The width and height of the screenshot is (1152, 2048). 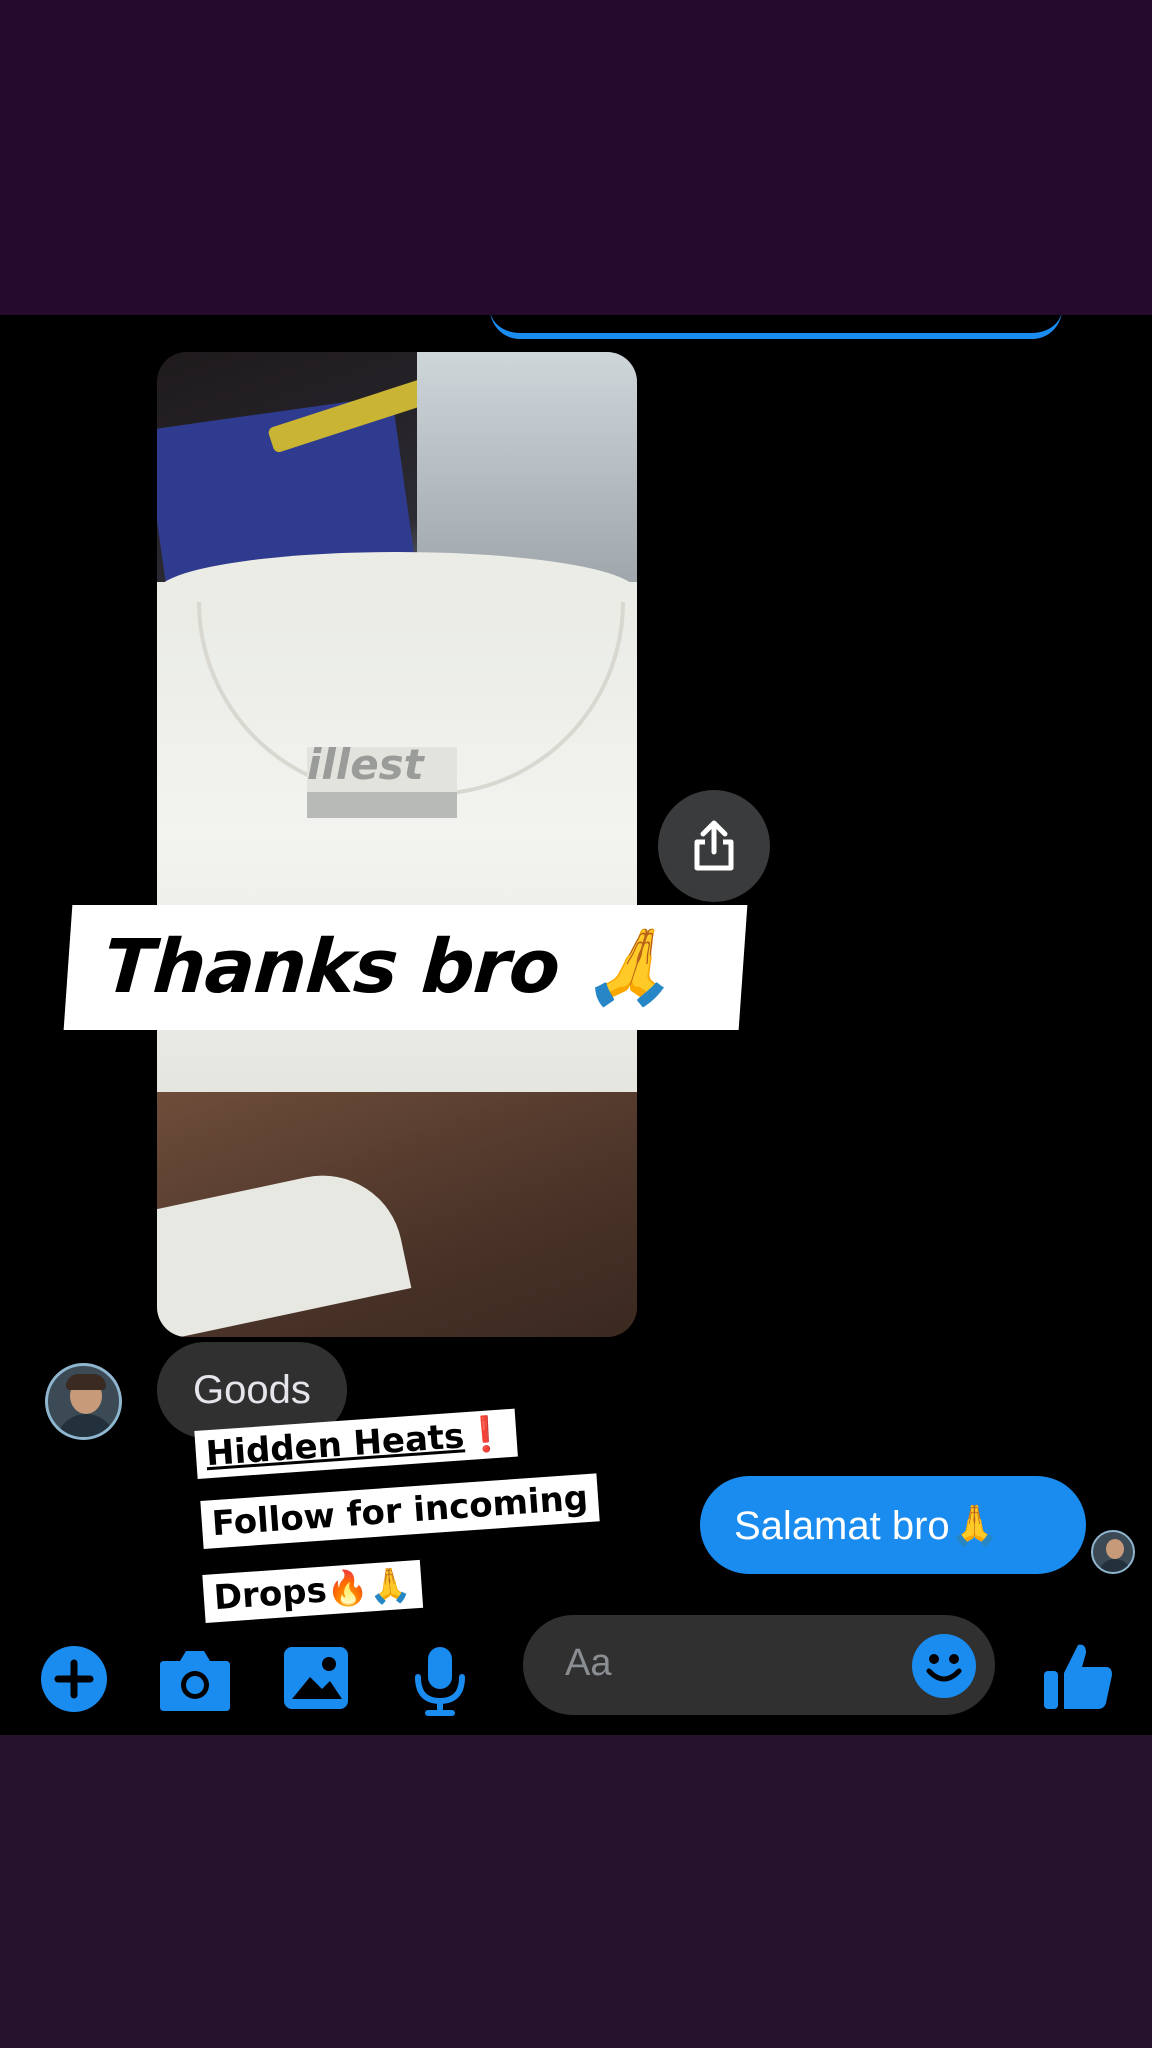 What do you see at coordinates (365, 764) in the screenshot?
I see `shirt-tag-text: illest` at bounding box center [365, 764].